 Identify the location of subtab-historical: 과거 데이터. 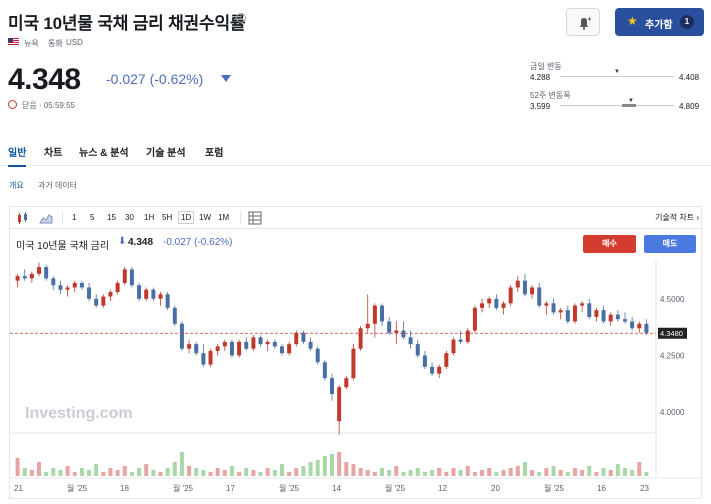
(57, 185).